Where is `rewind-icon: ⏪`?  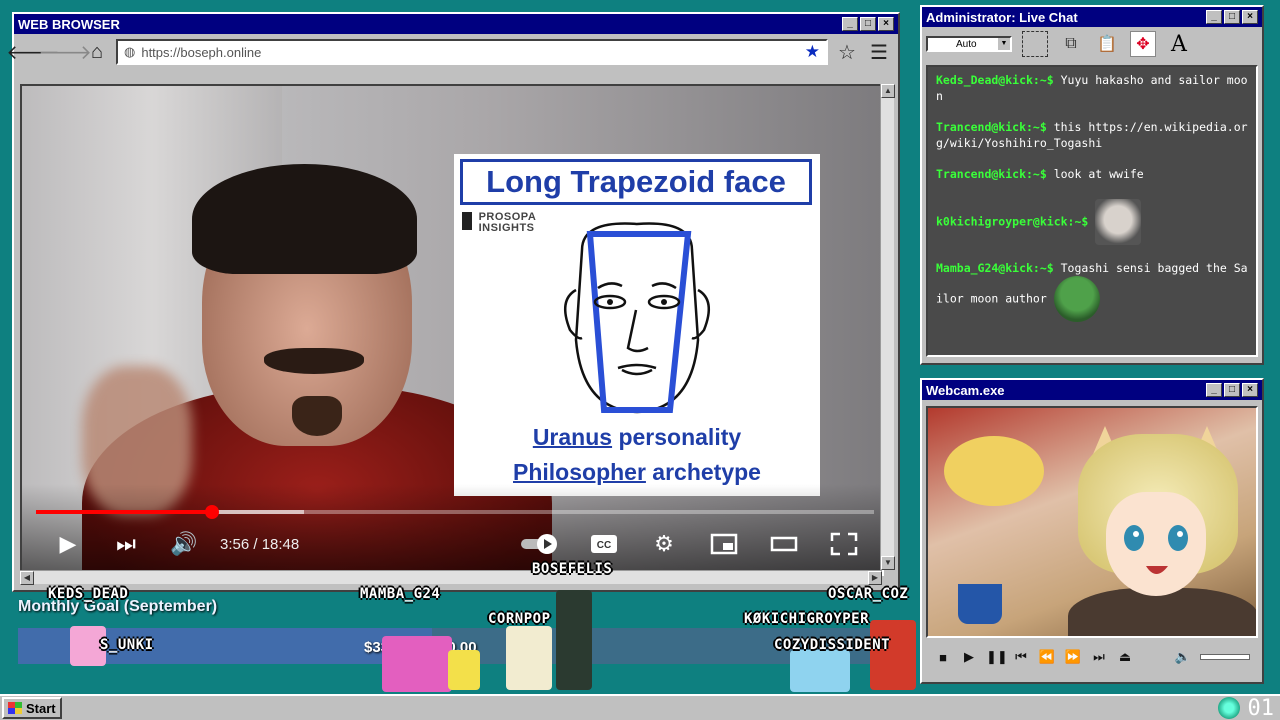
rewind-icon: ⏪ is located at coordinates (1047, 657).